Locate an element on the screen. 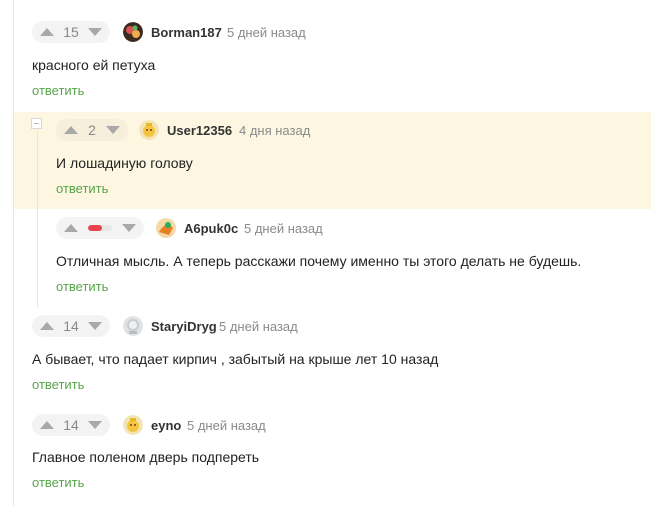 The image size is (651, 506). vote-control is located at coordinates (100, 228).